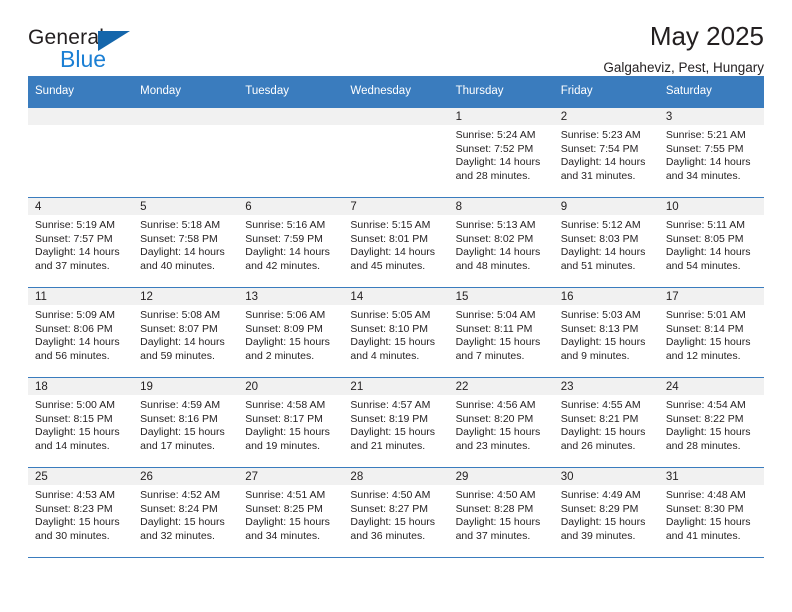 The width and height of the screenshot is (792, 612). What do you see at coordinates (599, 238) in the screenshot?
I see `day-info-line: Sunset: 8:03 PM` at bounding box center [599, 238].